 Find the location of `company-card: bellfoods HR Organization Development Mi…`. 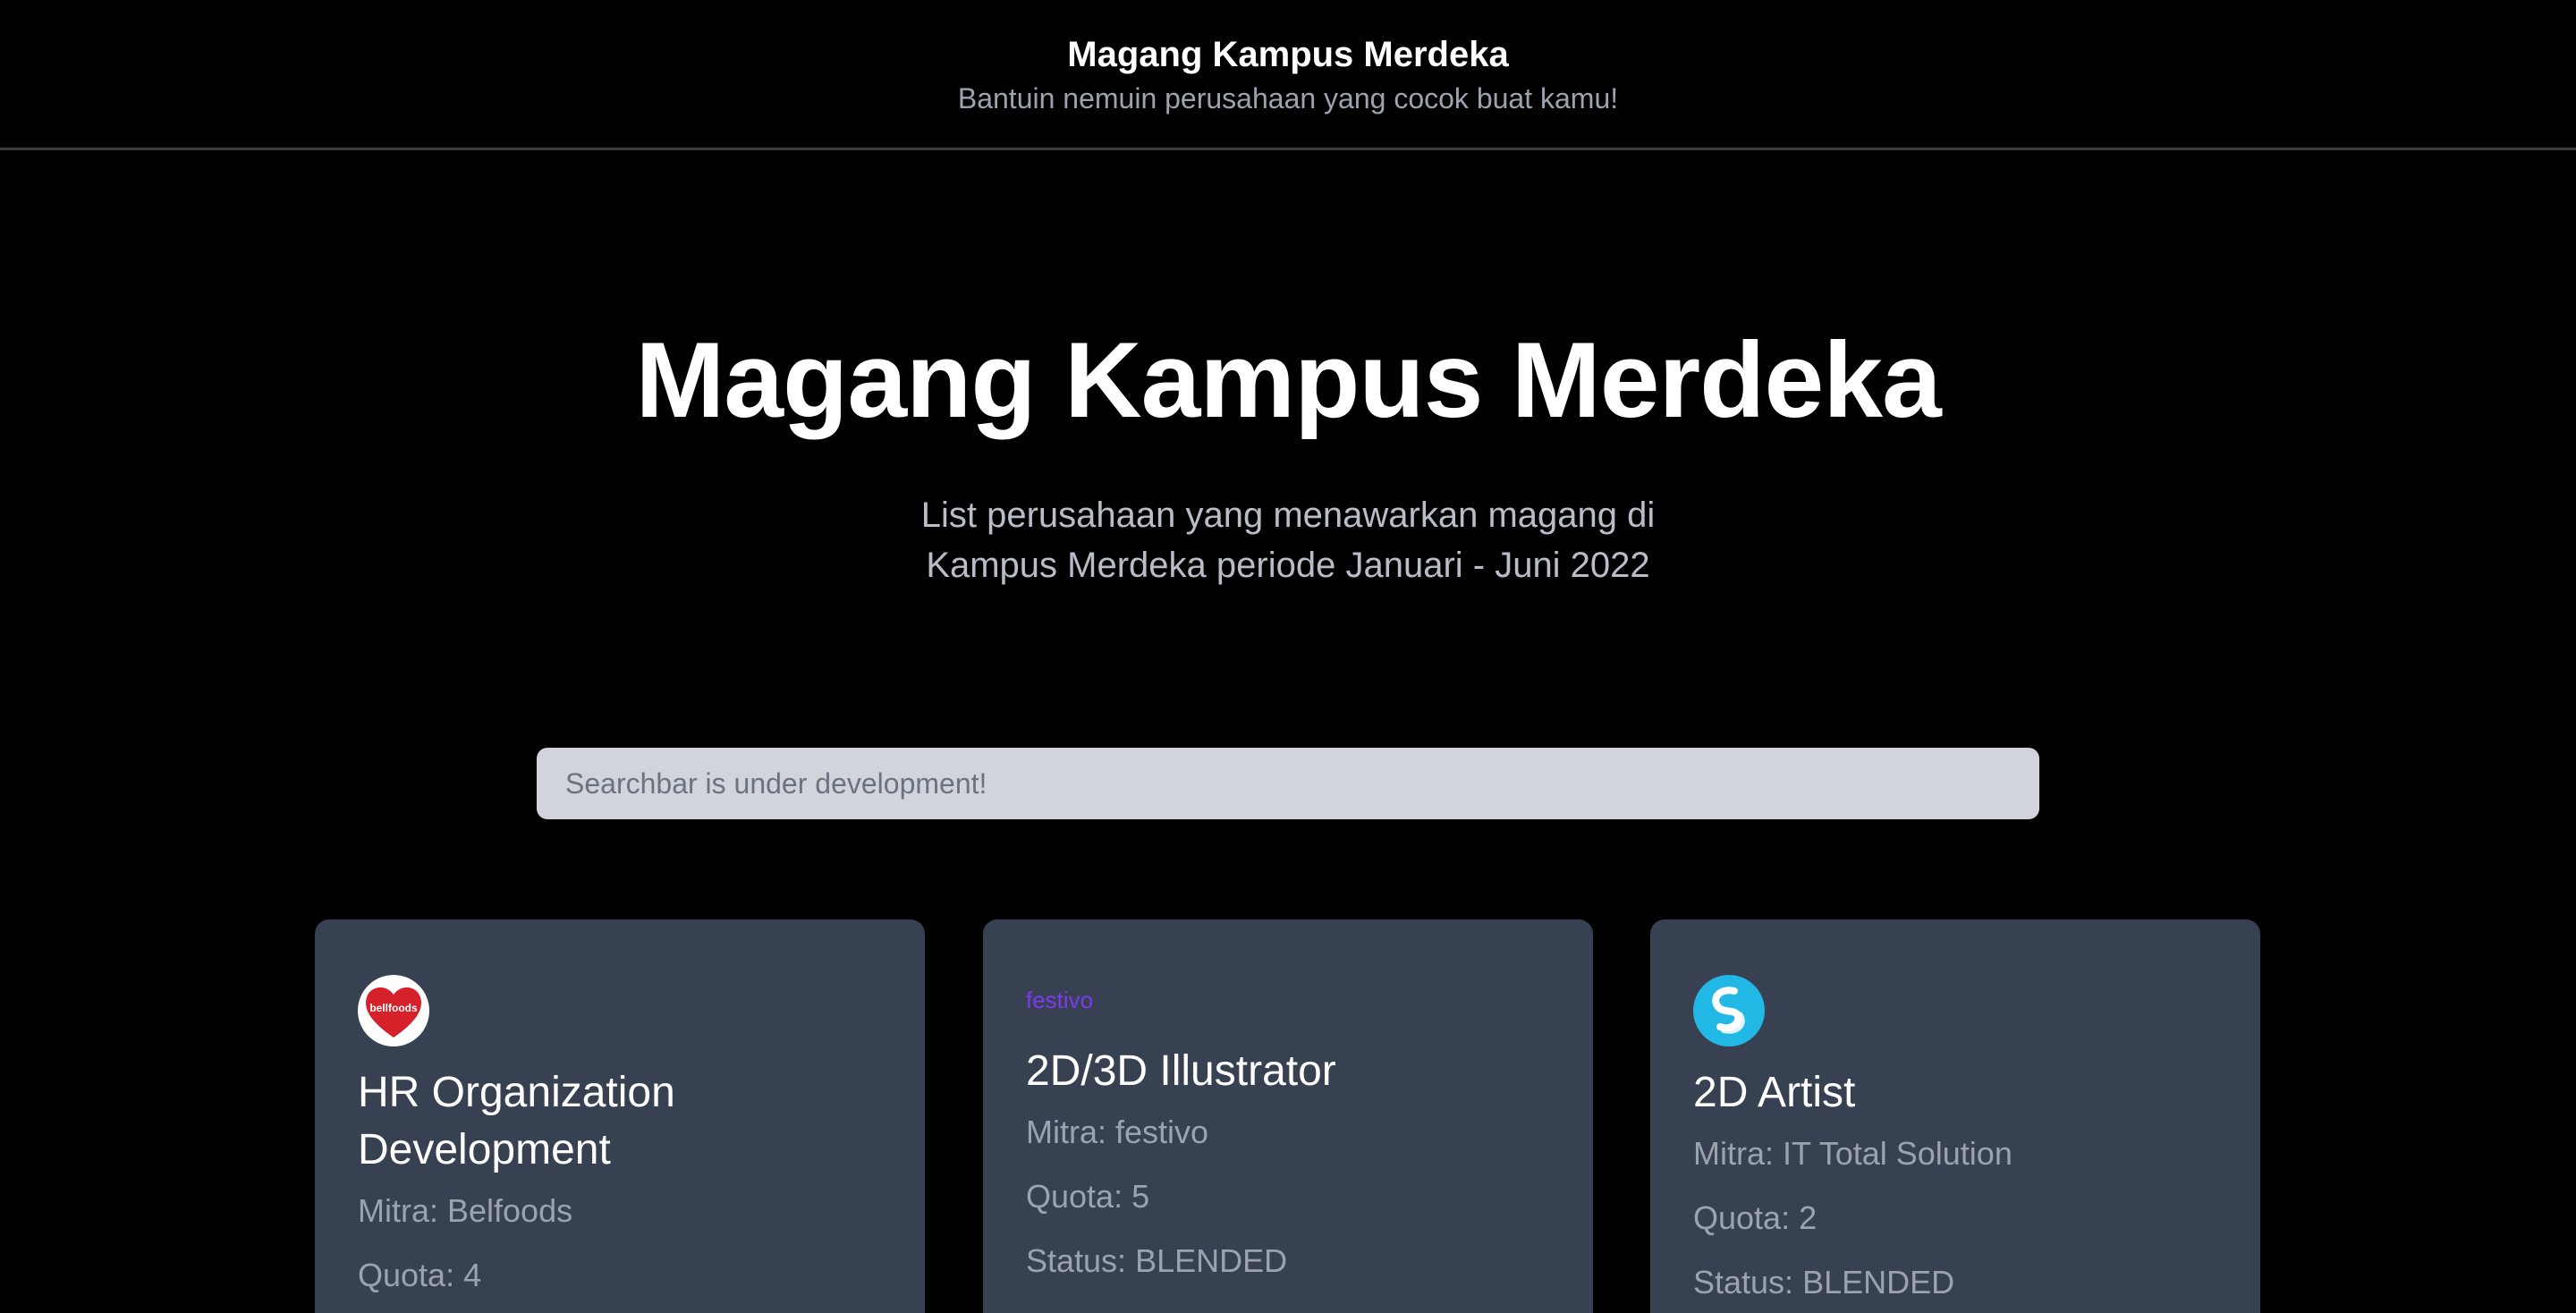

company-card: bellfoods HR Organization Development Mi… is located at coordinates (620, 1116).